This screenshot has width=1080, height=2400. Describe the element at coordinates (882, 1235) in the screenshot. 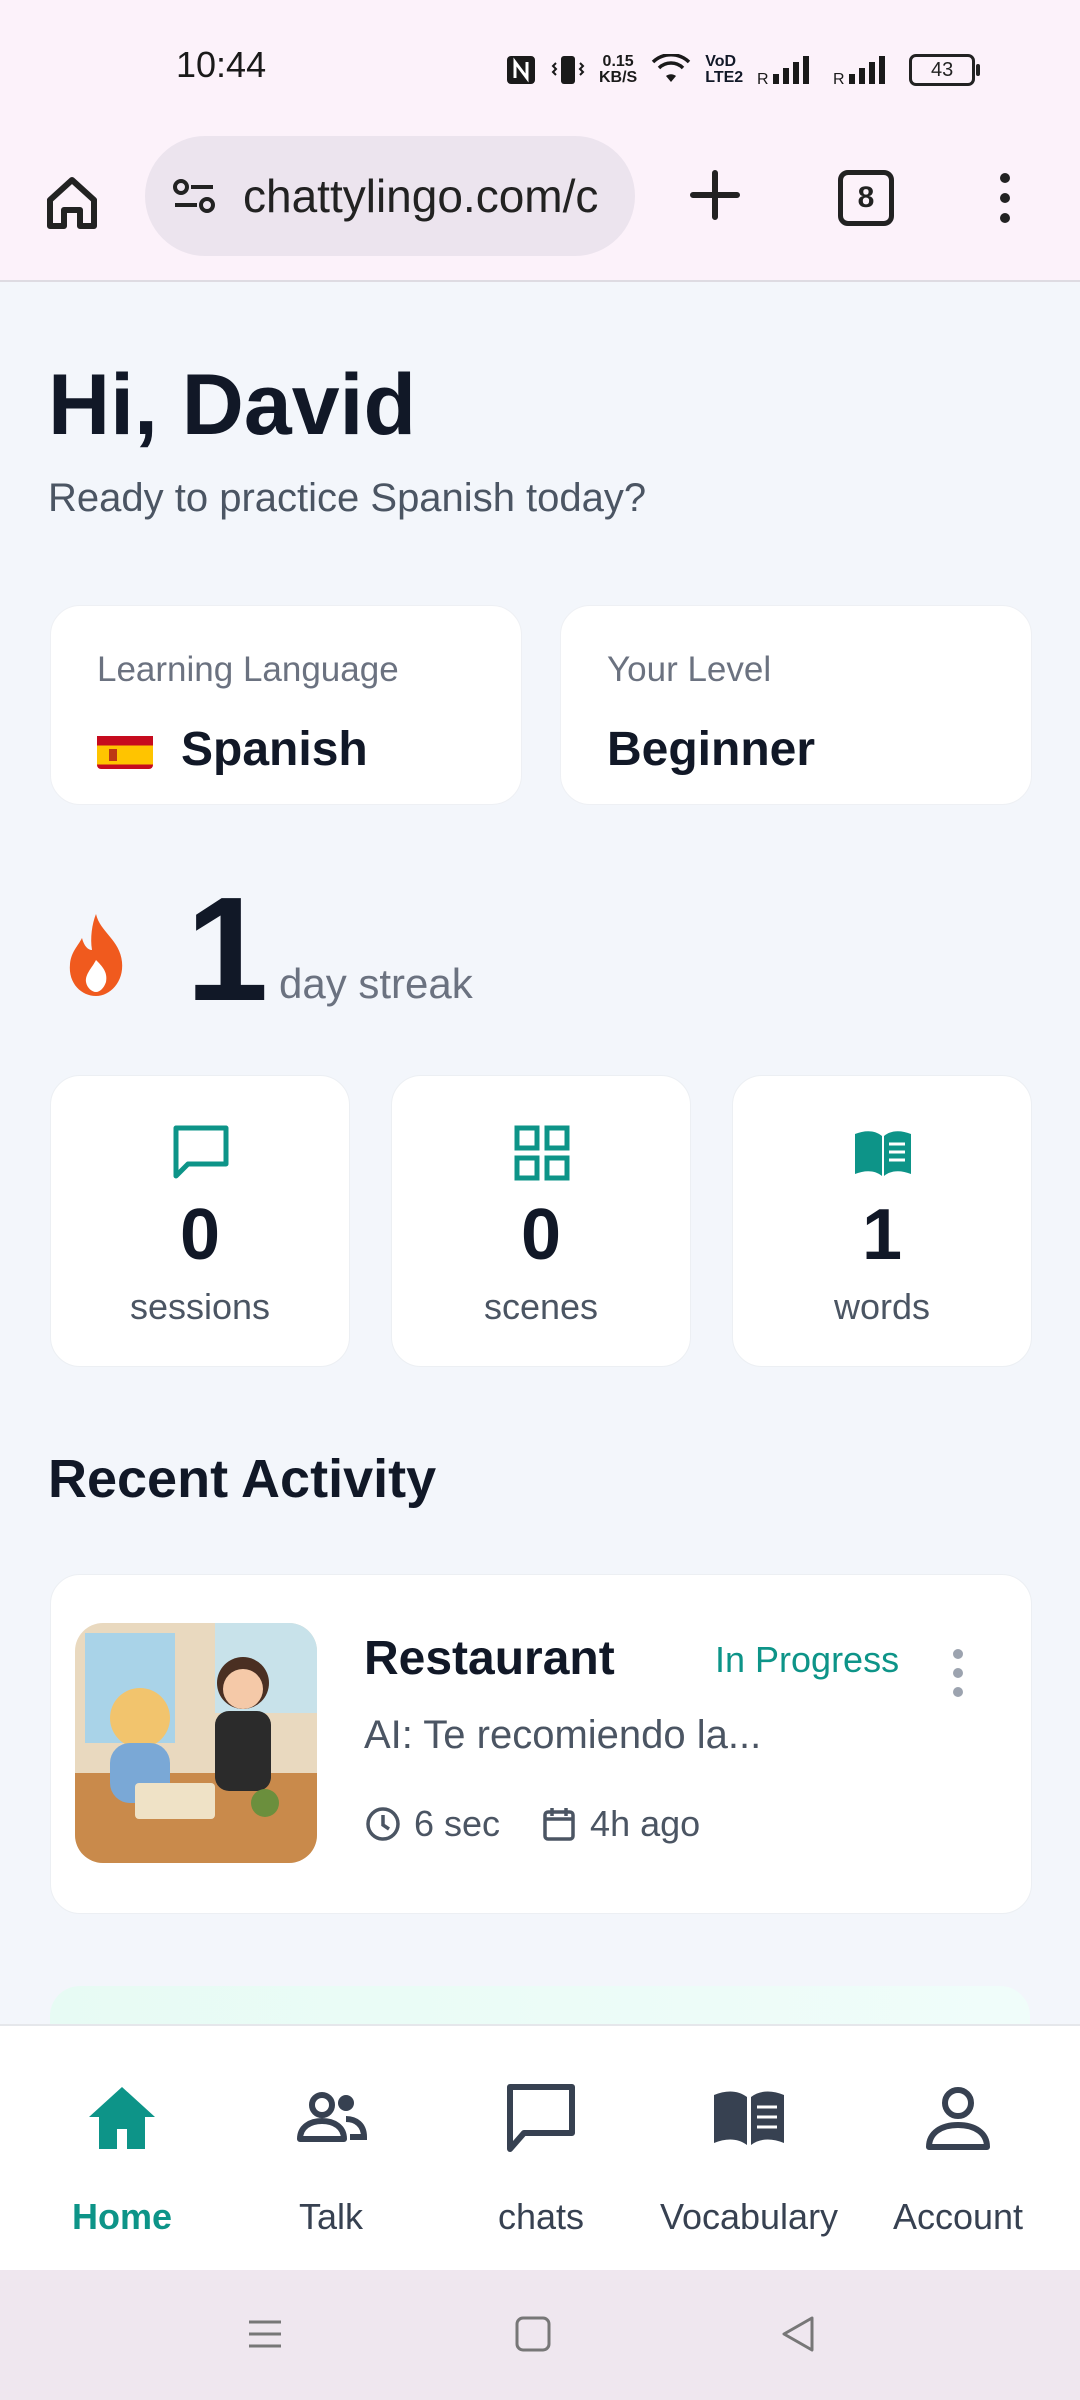

I see `stat-value: 1` at that location.